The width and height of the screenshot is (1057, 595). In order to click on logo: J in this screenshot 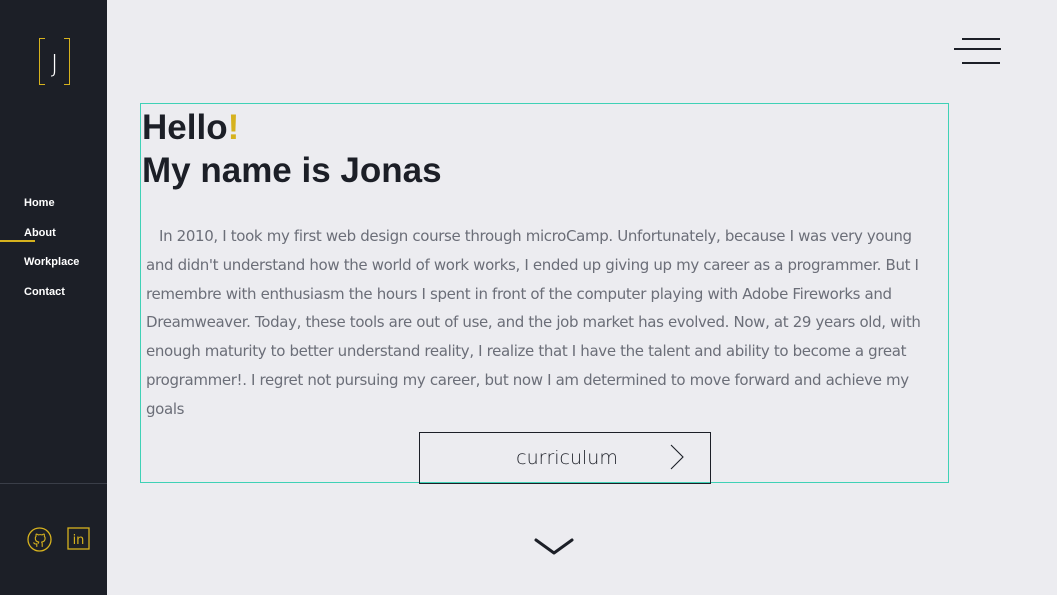, I will do `click(54, 61)`.